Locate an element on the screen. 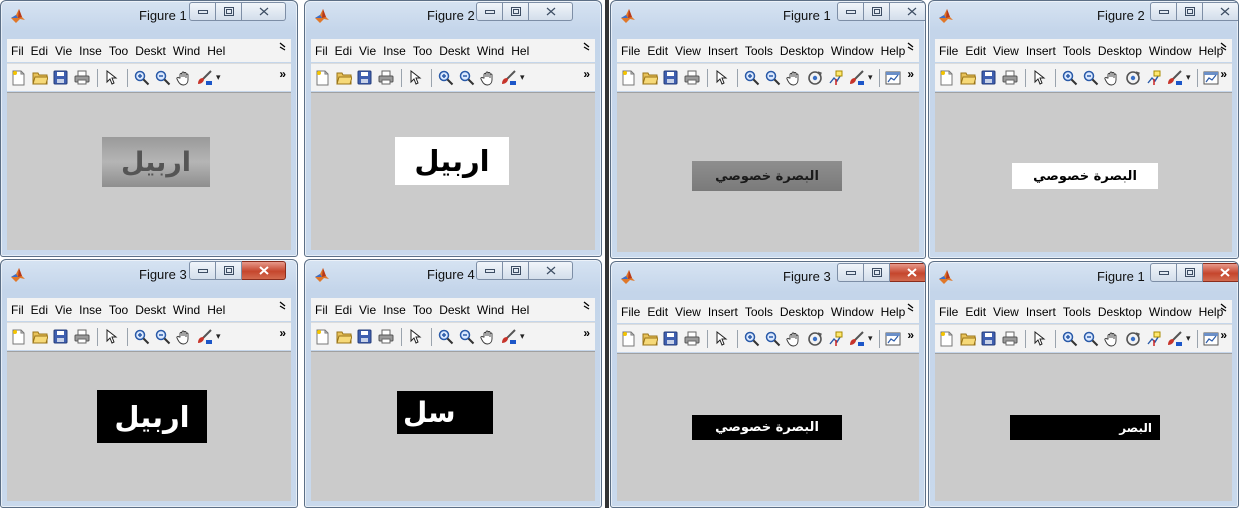 The height and width of the screenshot is (508, 1239). menu-item: Too is located at coordinates (118, 51).